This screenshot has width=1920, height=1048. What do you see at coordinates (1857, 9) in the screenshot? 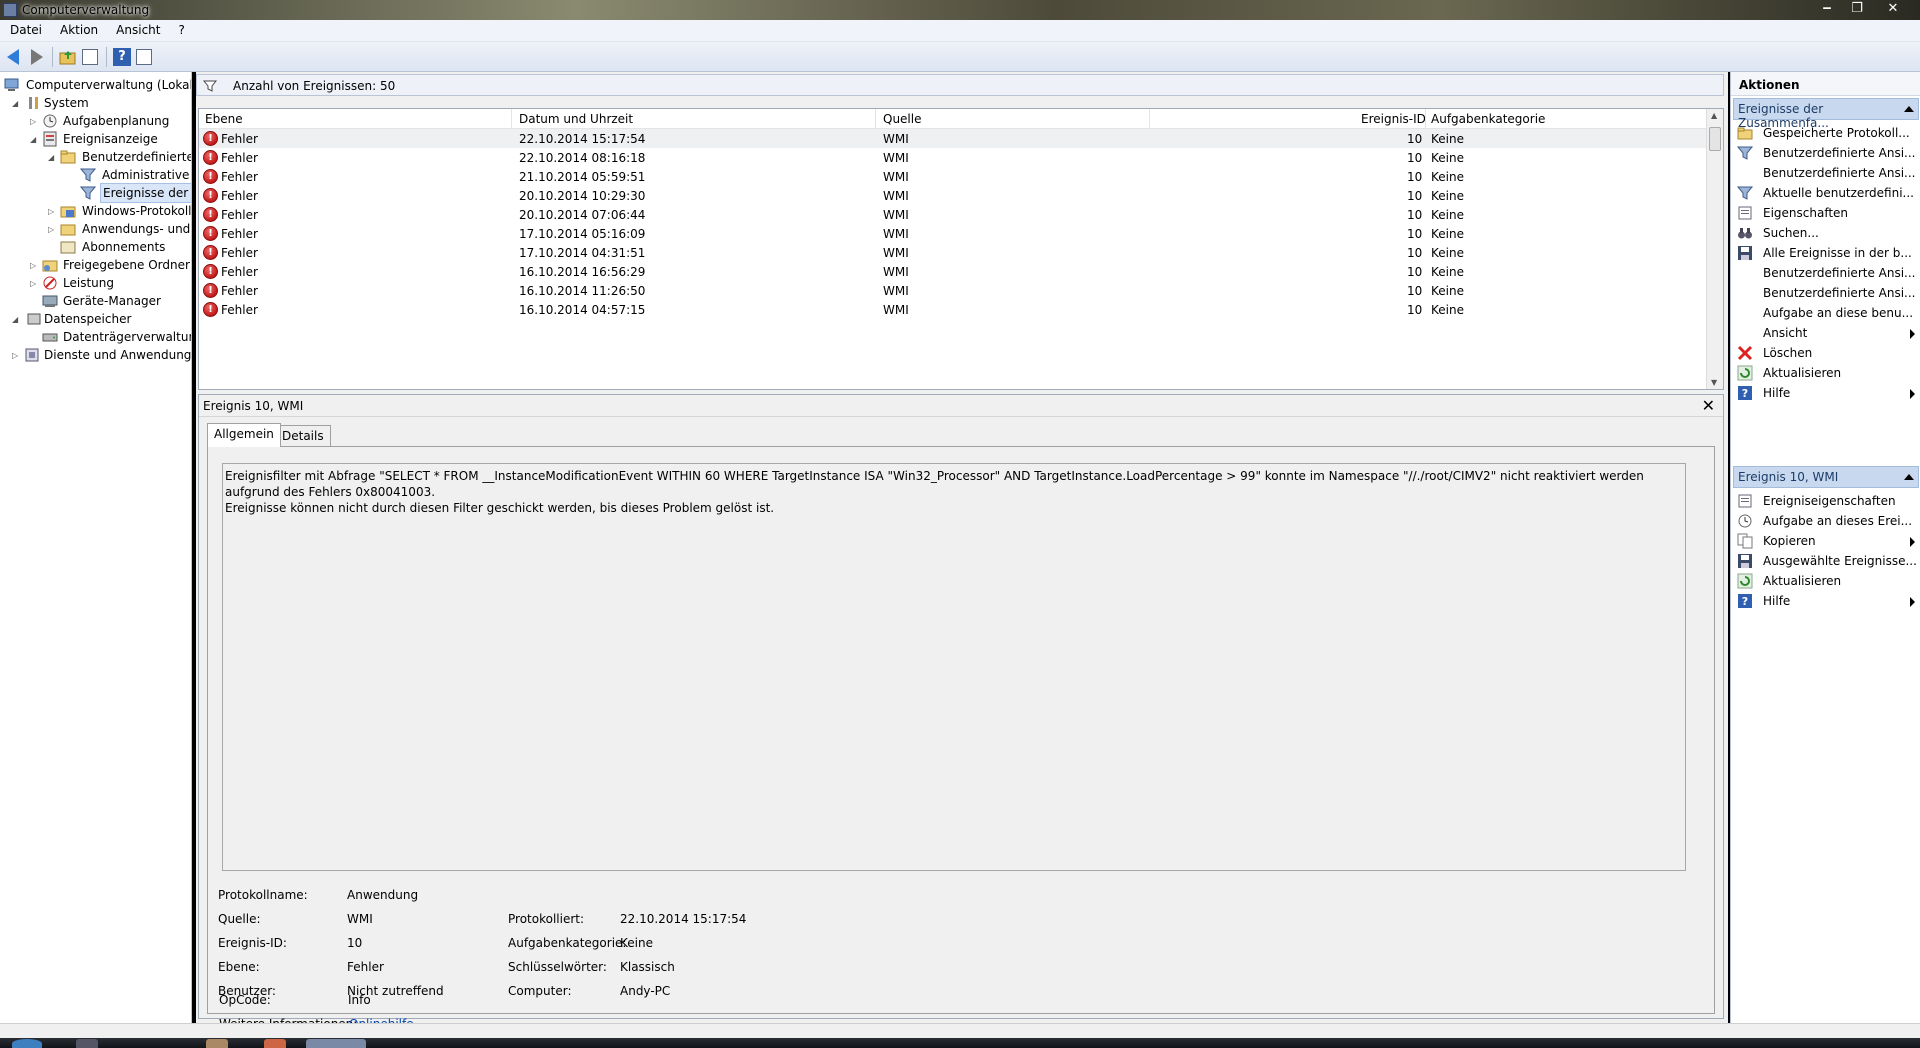
I see `maximize-button: ❐` at bounding box center [1857, 9].